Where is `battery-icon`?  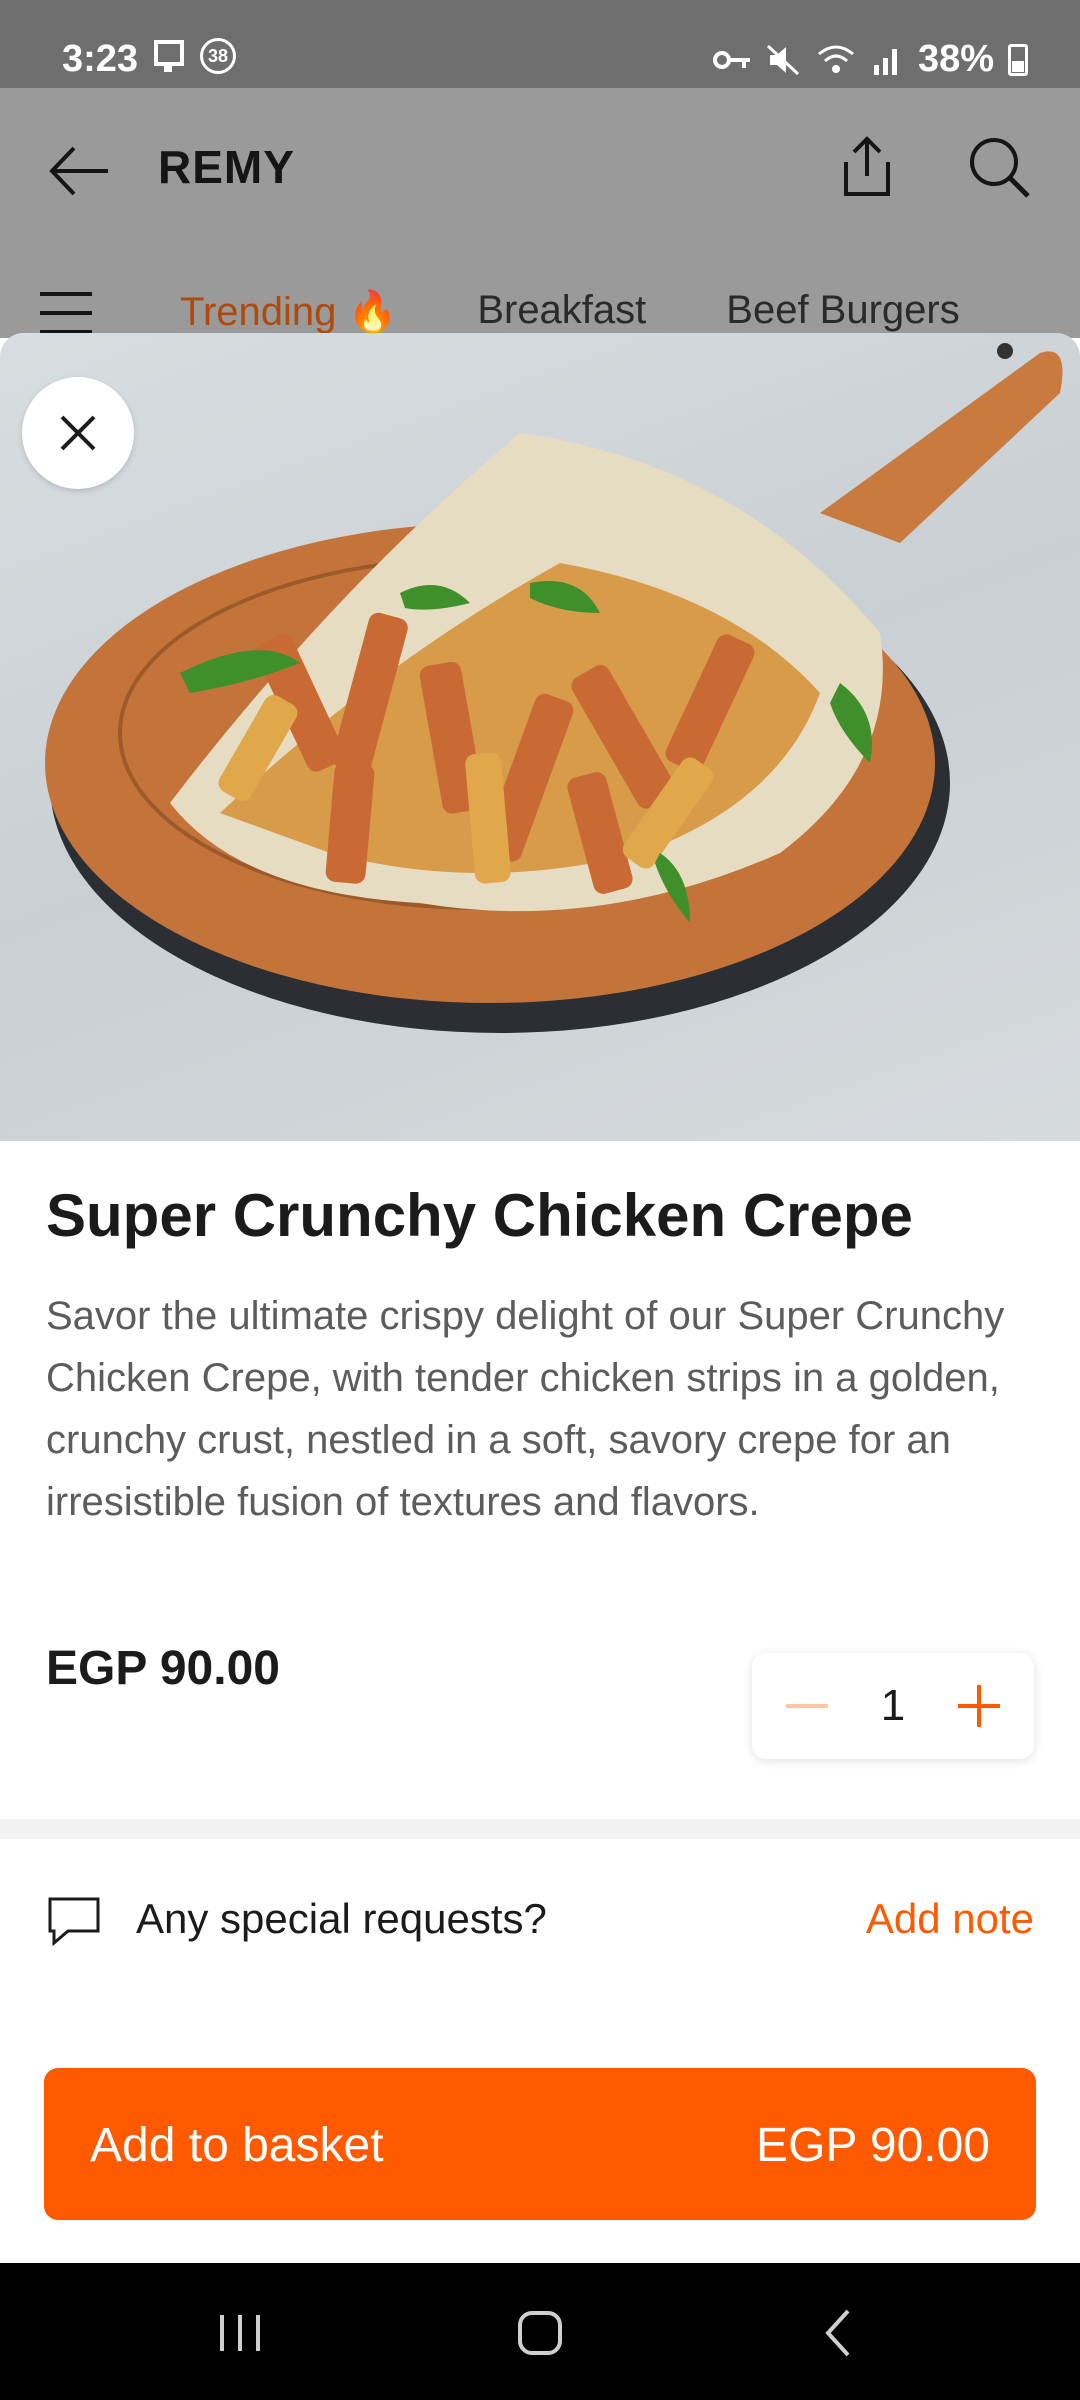 battery-icon is located at coordinates (1018, 59).